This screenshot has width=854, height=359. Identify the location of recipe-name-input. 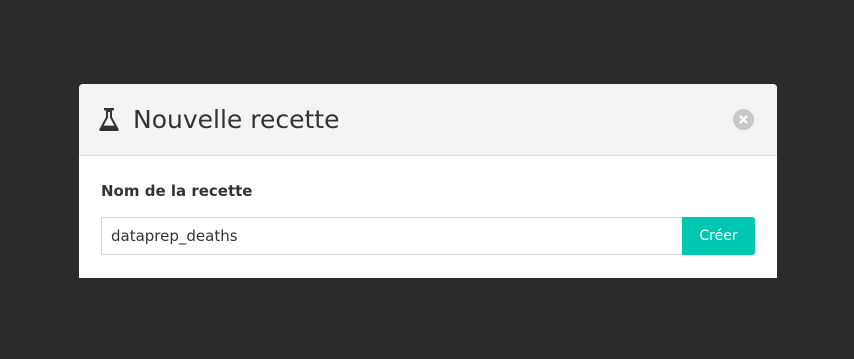
(391, 236).